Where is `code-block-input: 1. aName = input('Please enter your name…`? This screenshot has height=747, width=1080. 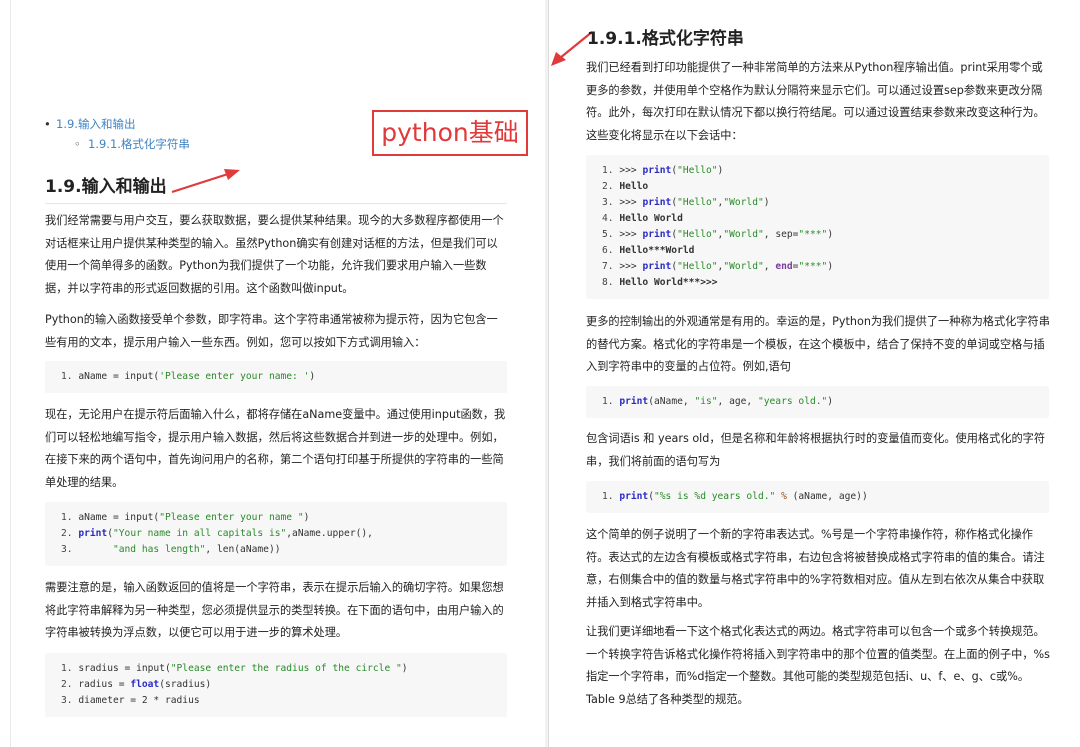
code-block-input: 1. aName = input('Please enter your name… is located at coordinates (276, 377).